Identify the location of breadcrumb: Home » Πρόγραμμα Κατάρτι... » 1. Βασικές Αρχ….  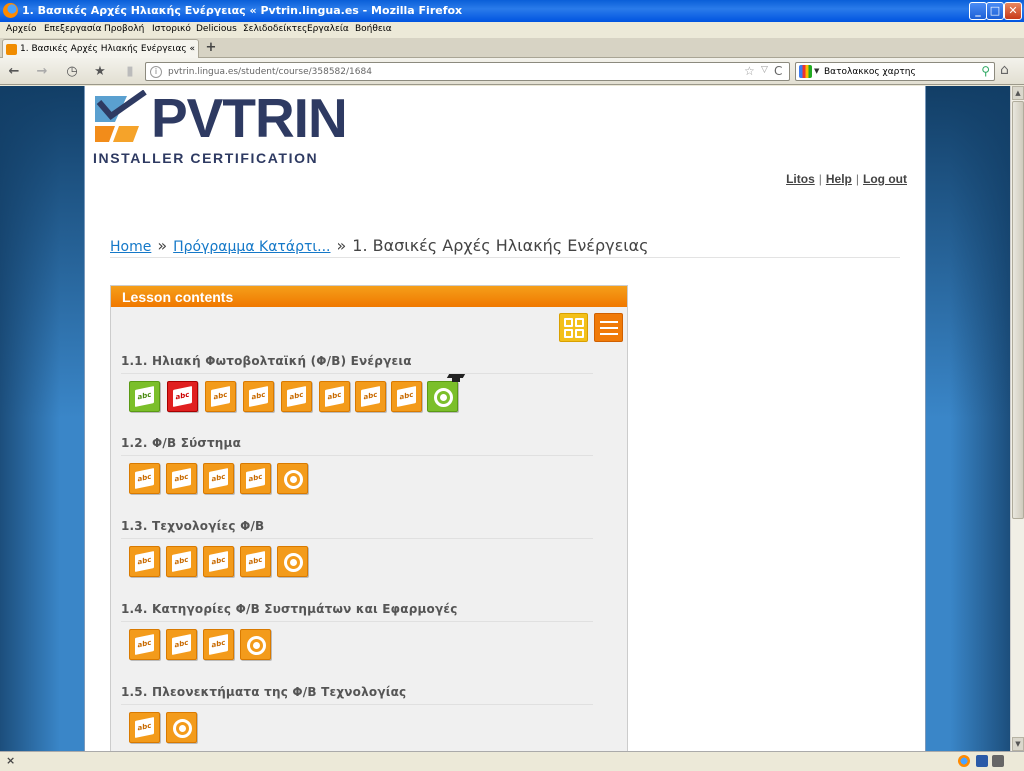
(505, 247).